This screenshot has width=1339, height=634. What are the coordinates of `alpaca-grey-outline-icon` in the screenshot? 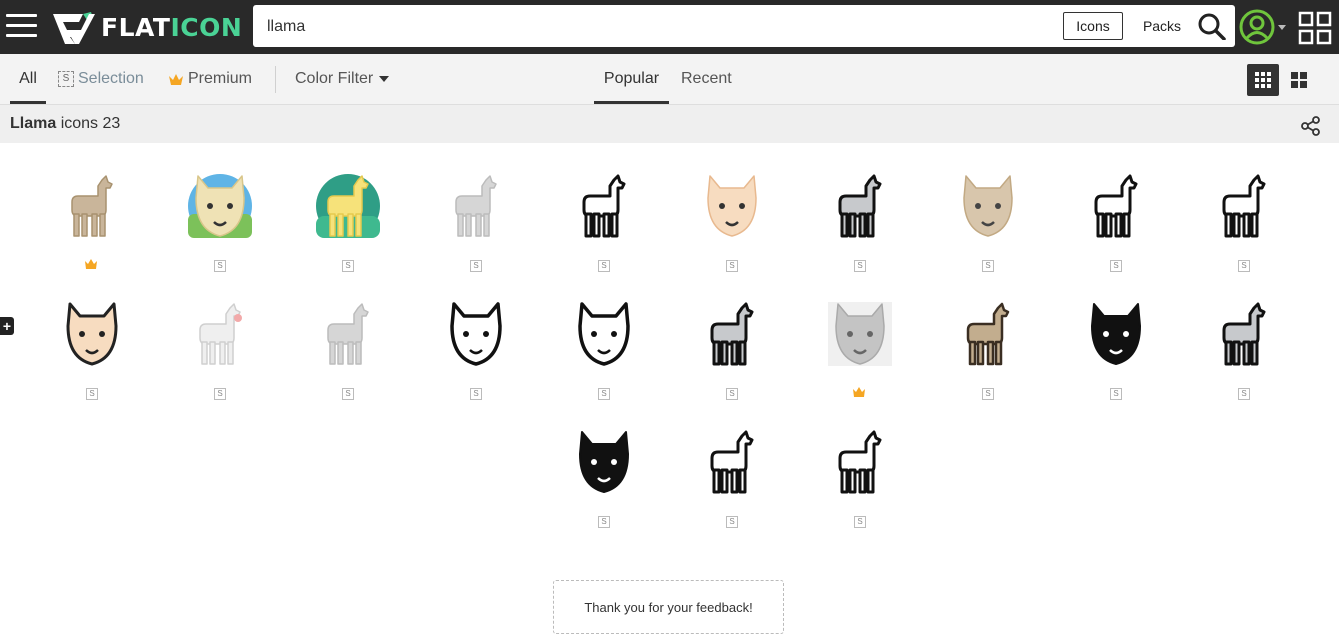 It's located at (732, 334).